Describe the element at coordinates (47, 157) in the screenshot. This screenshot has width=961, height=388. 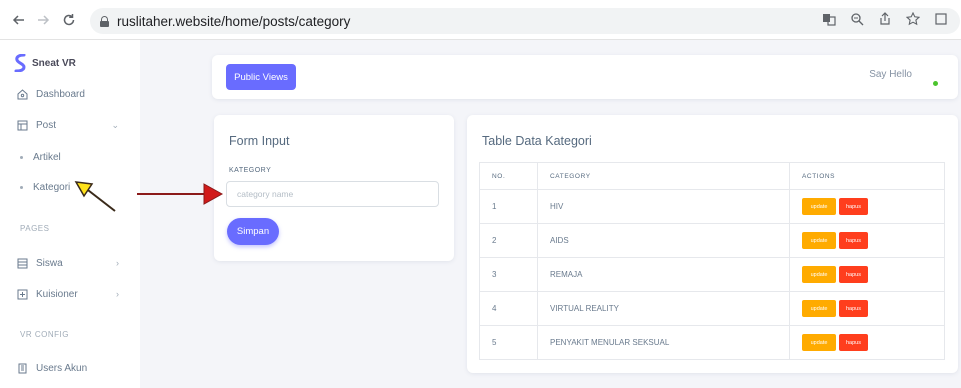
I see `sidebar-item-label: Artikel` at that location.